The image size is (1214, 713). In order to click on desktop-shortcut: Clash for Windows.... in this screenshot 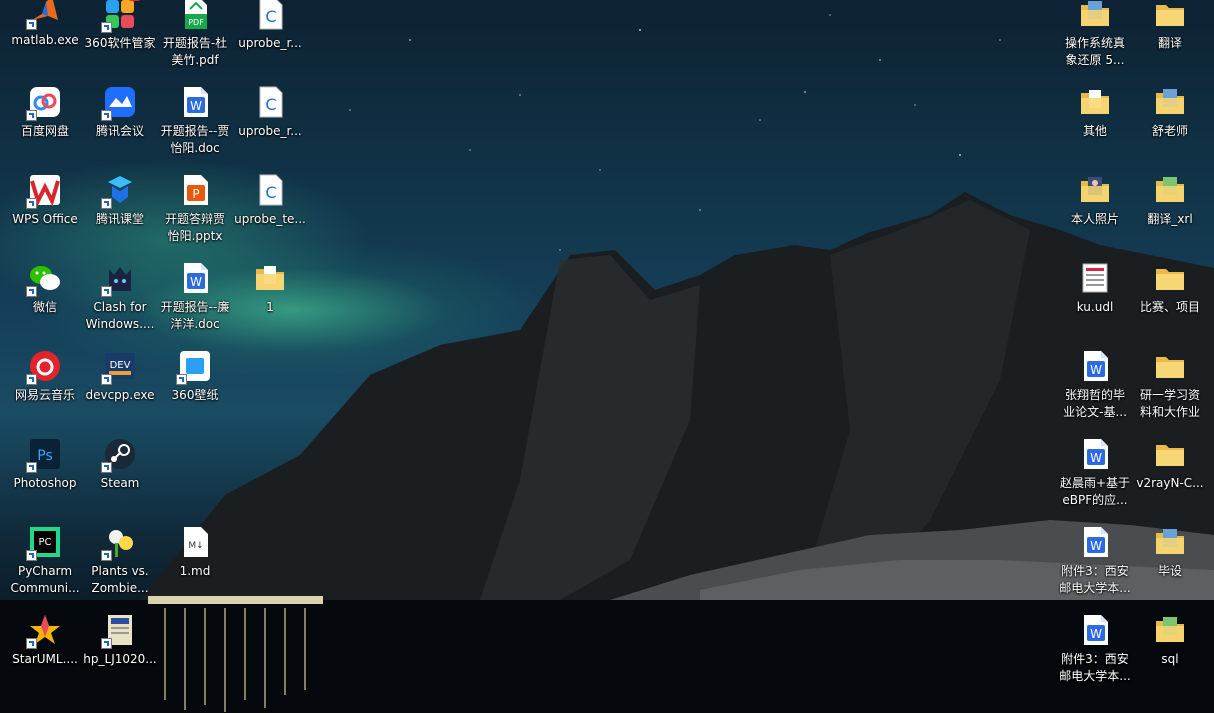, I will do `click(120, 297)`.